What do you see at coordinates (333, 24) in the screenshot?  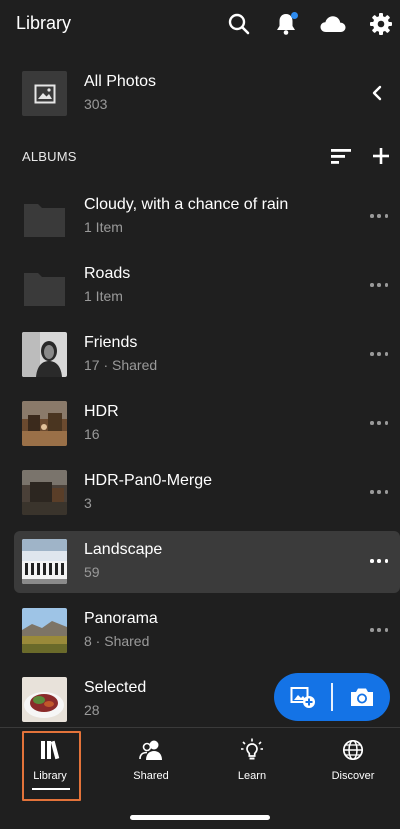 I see `cloud-icon` at bounding box center [333, 24].